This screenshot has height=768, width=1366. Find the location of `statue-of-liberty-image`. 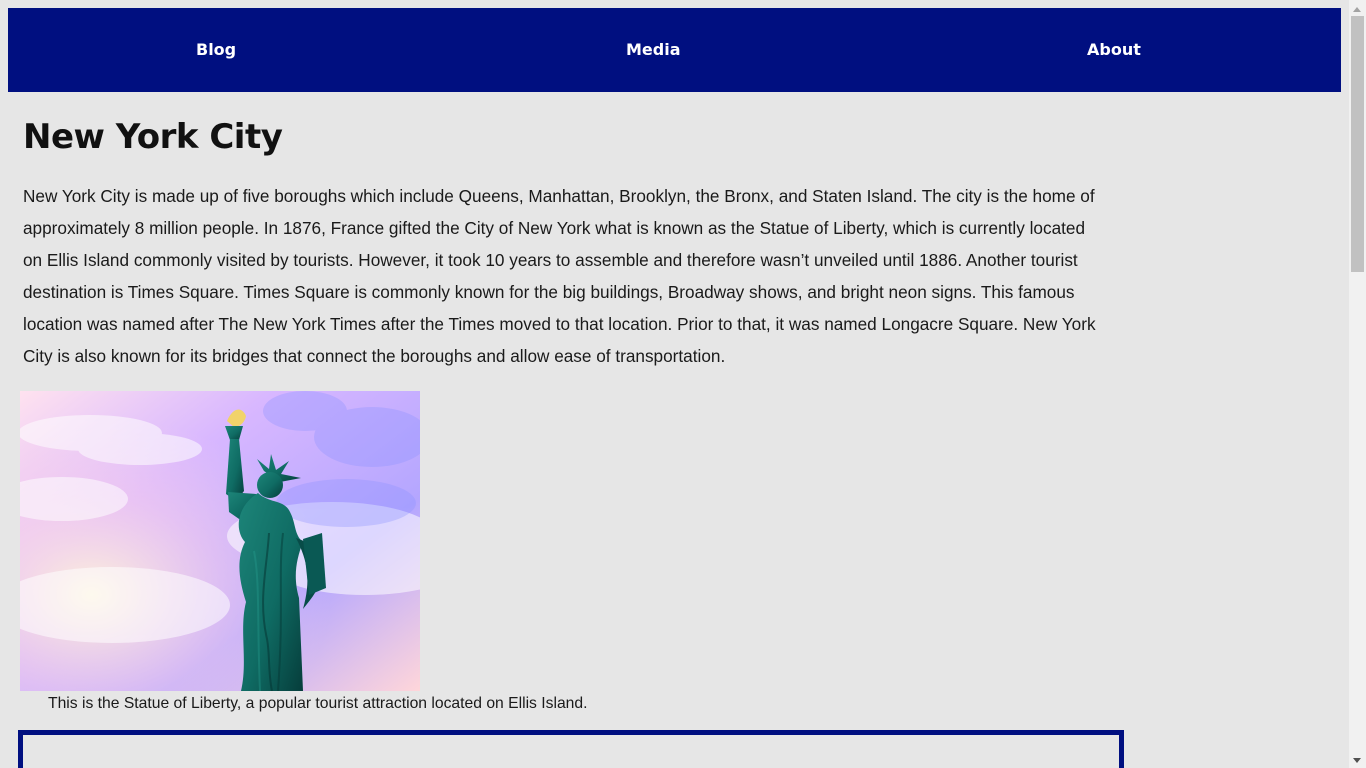

statue-of-liberty-image is located at coordinates (220, 541).